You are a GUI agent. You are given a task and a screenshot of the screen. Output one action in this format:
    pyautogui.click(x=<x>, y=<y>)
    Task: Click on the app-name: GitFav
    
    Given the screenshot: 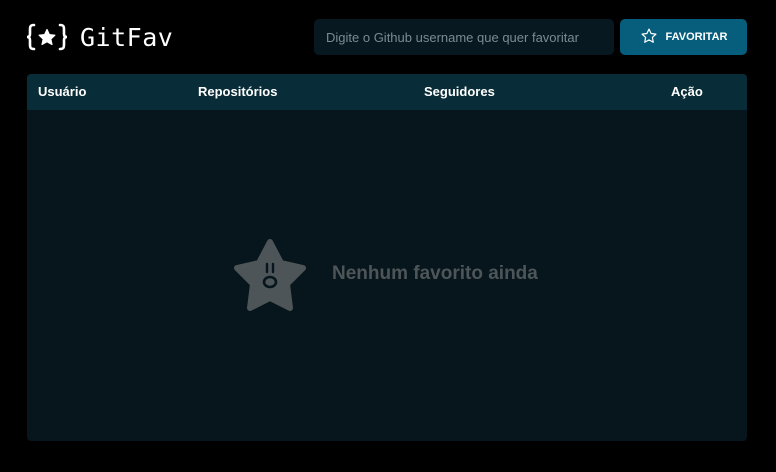 What is the action you would take?
    pyautogui.click(x=127, y=37)
    